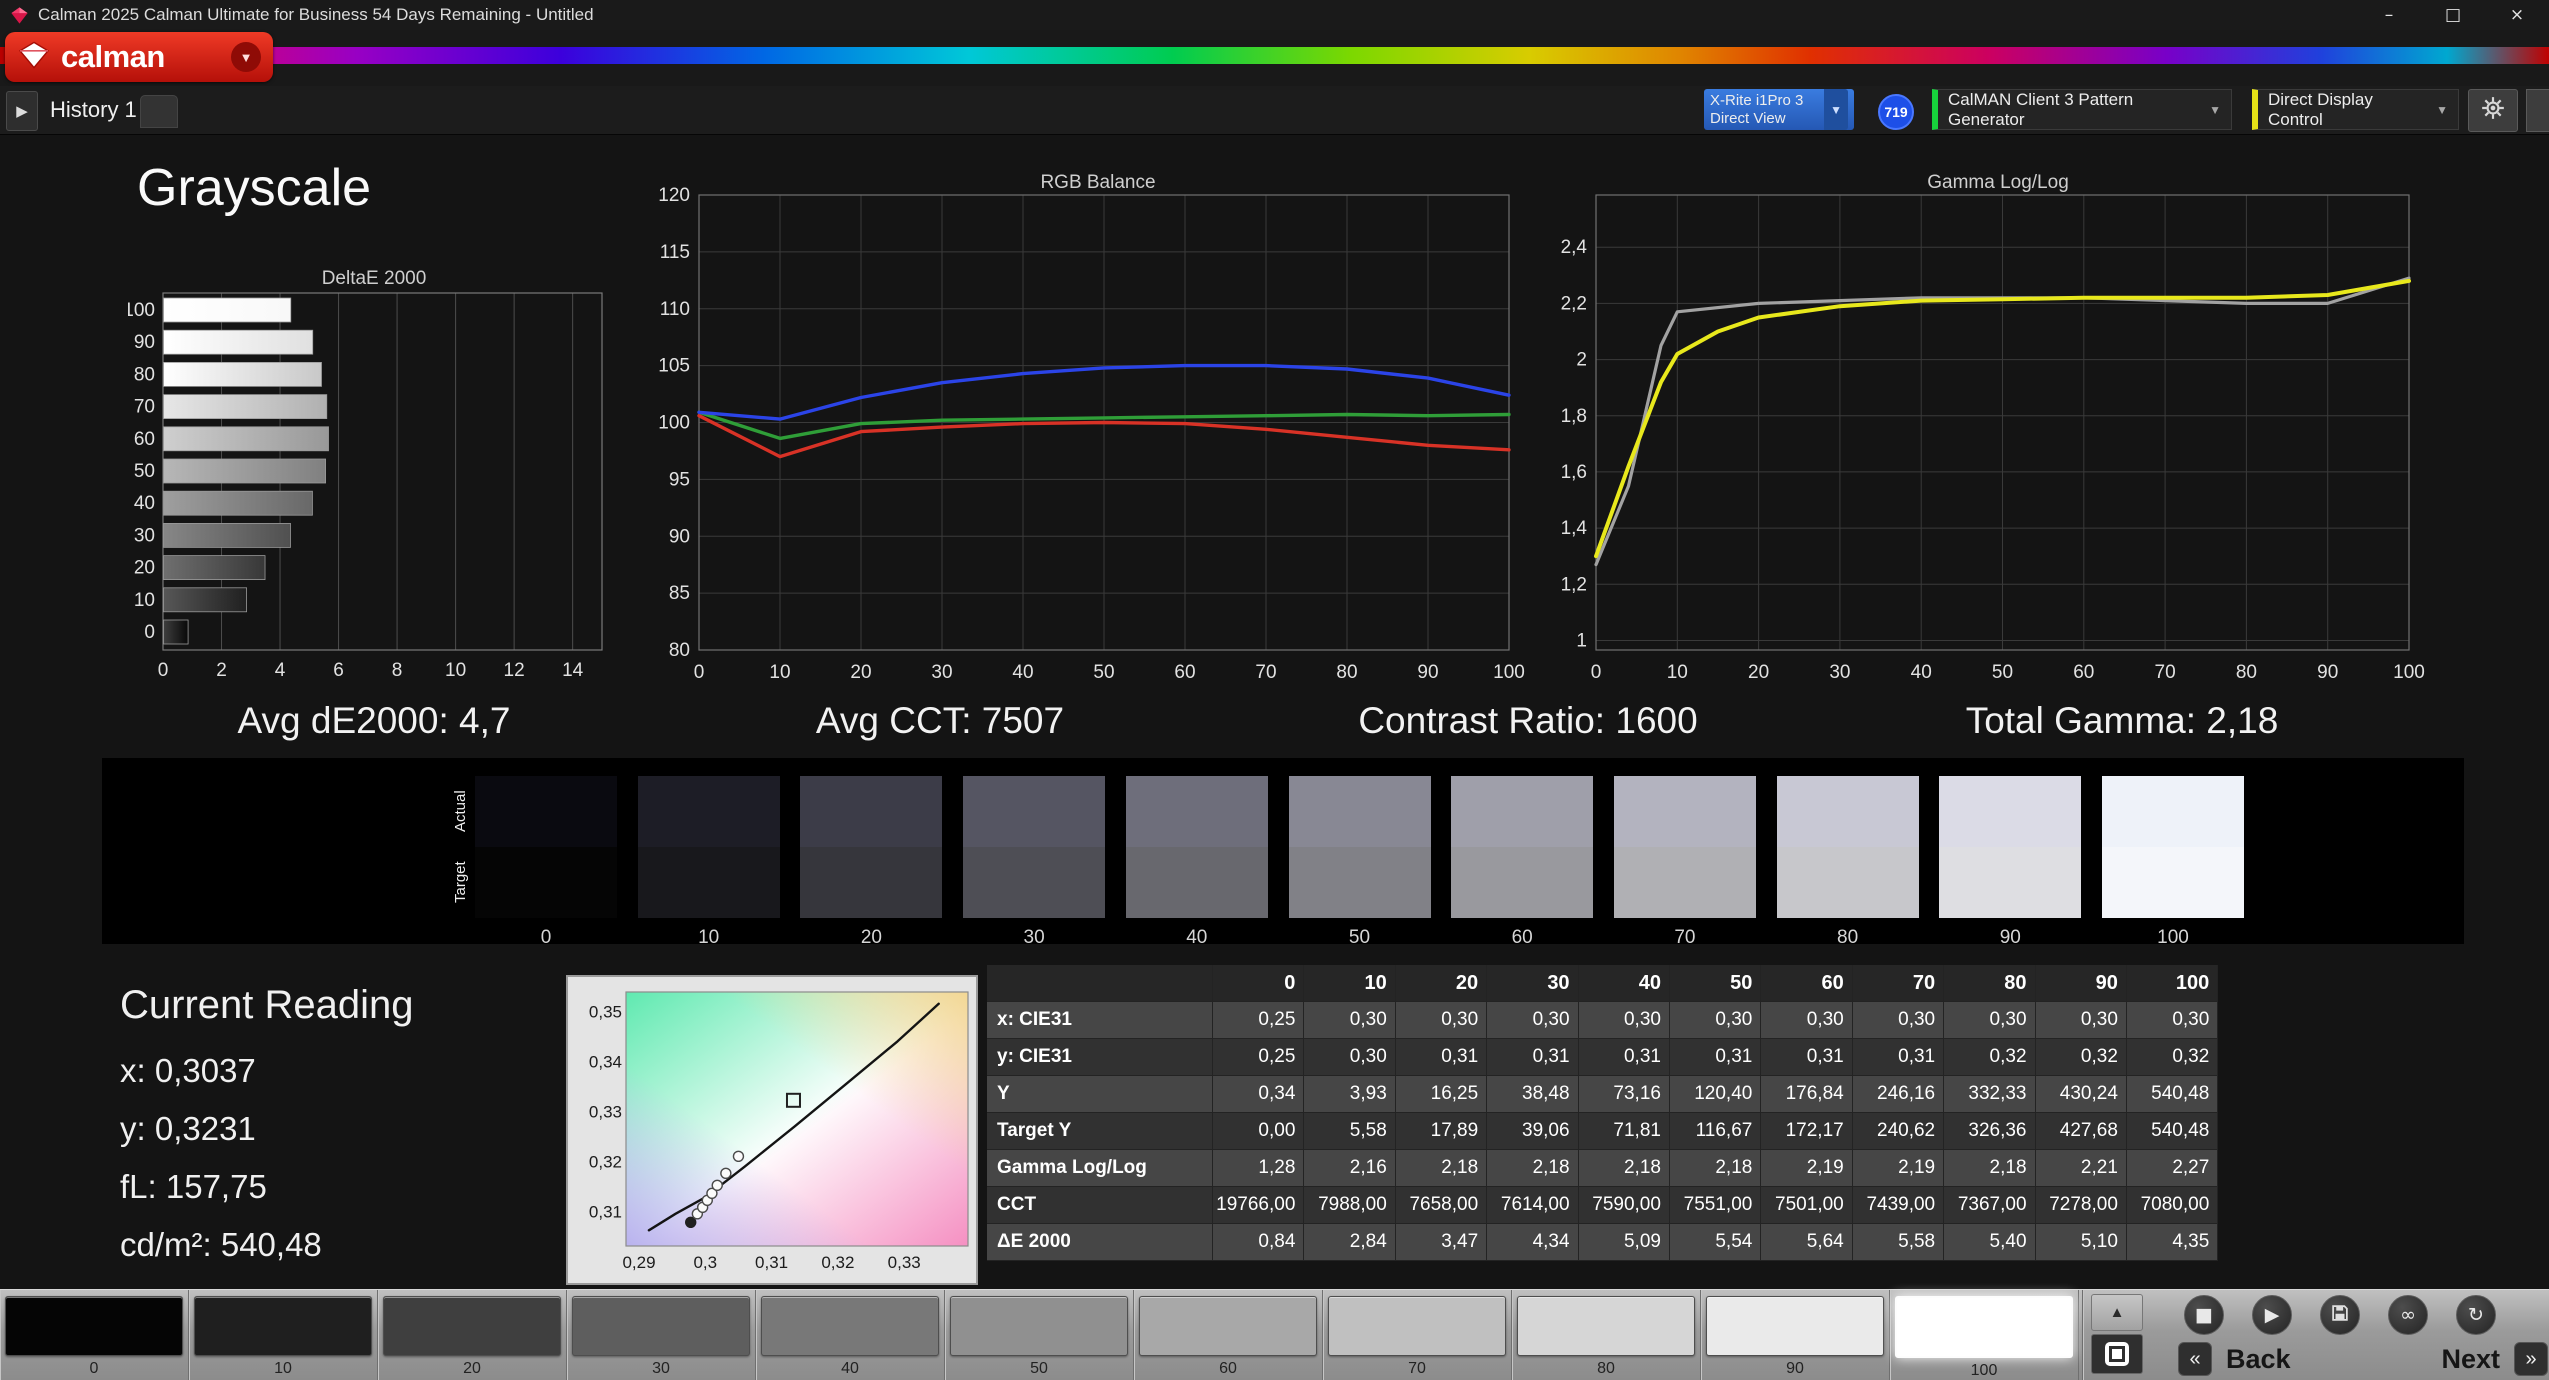 This screenshot has height=1380, width=2549. What do you see at coordinates (2537, 110) in the screenshot?
I see `edge-panel-button` at bounding box center [2537, 110].